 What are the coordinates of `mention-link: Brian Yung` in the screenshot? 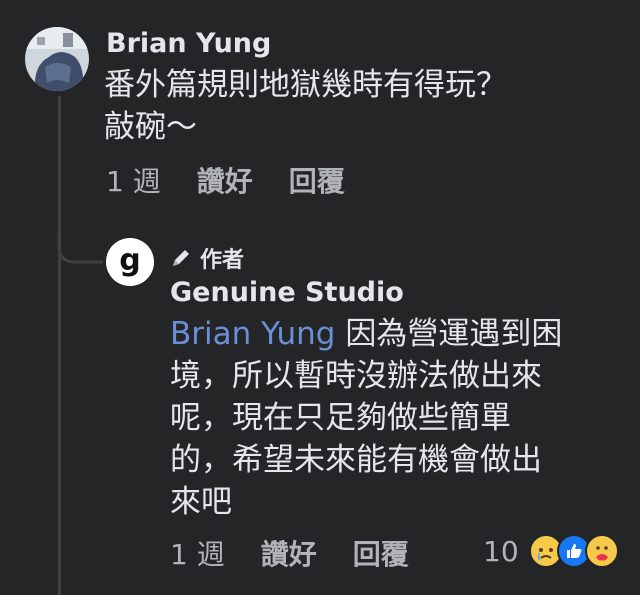 It's located at (252, 334).